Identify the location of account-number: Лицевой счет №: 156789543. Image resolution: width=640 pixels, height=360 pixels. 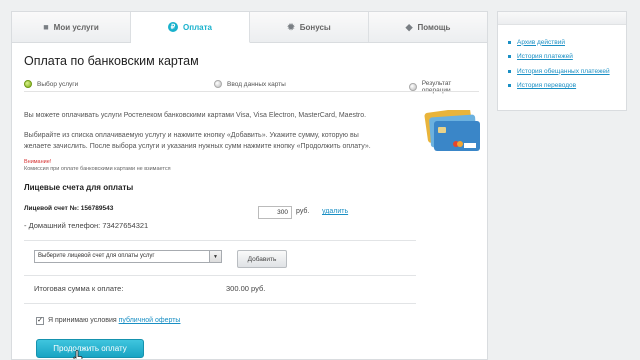
(69, 208).